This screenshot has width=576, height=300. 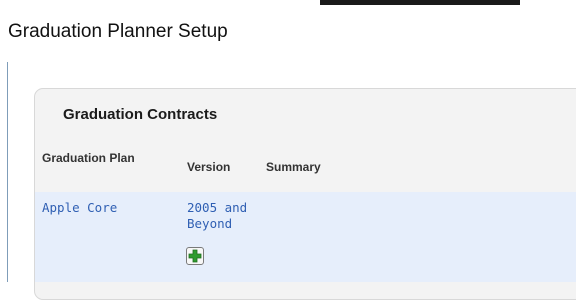 I want to click on page-title: Graduation Planner Setup, so click(x=118, y=31).